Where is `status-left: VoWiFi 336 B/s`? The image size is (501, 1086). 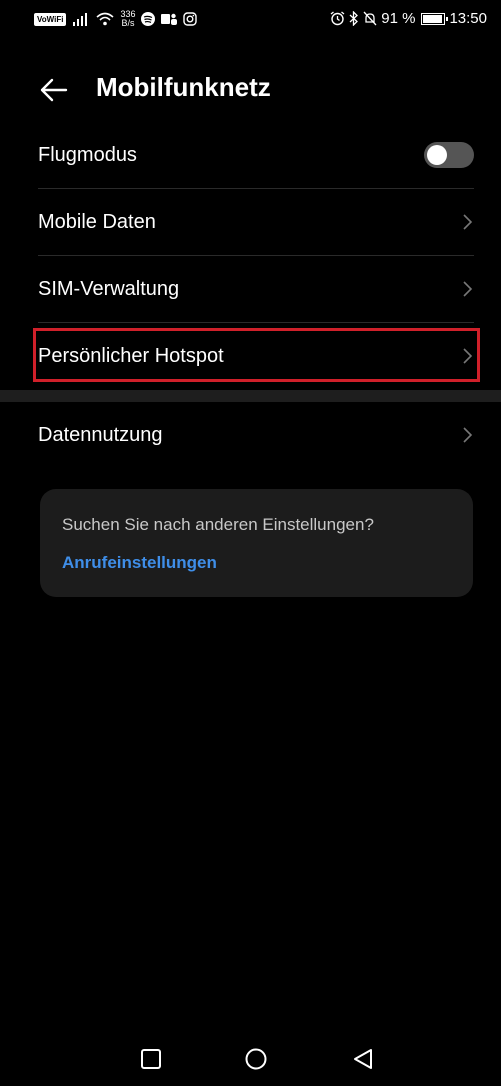
status-left: VoWiFi 336 B/s is located at coordinates (116, 19).